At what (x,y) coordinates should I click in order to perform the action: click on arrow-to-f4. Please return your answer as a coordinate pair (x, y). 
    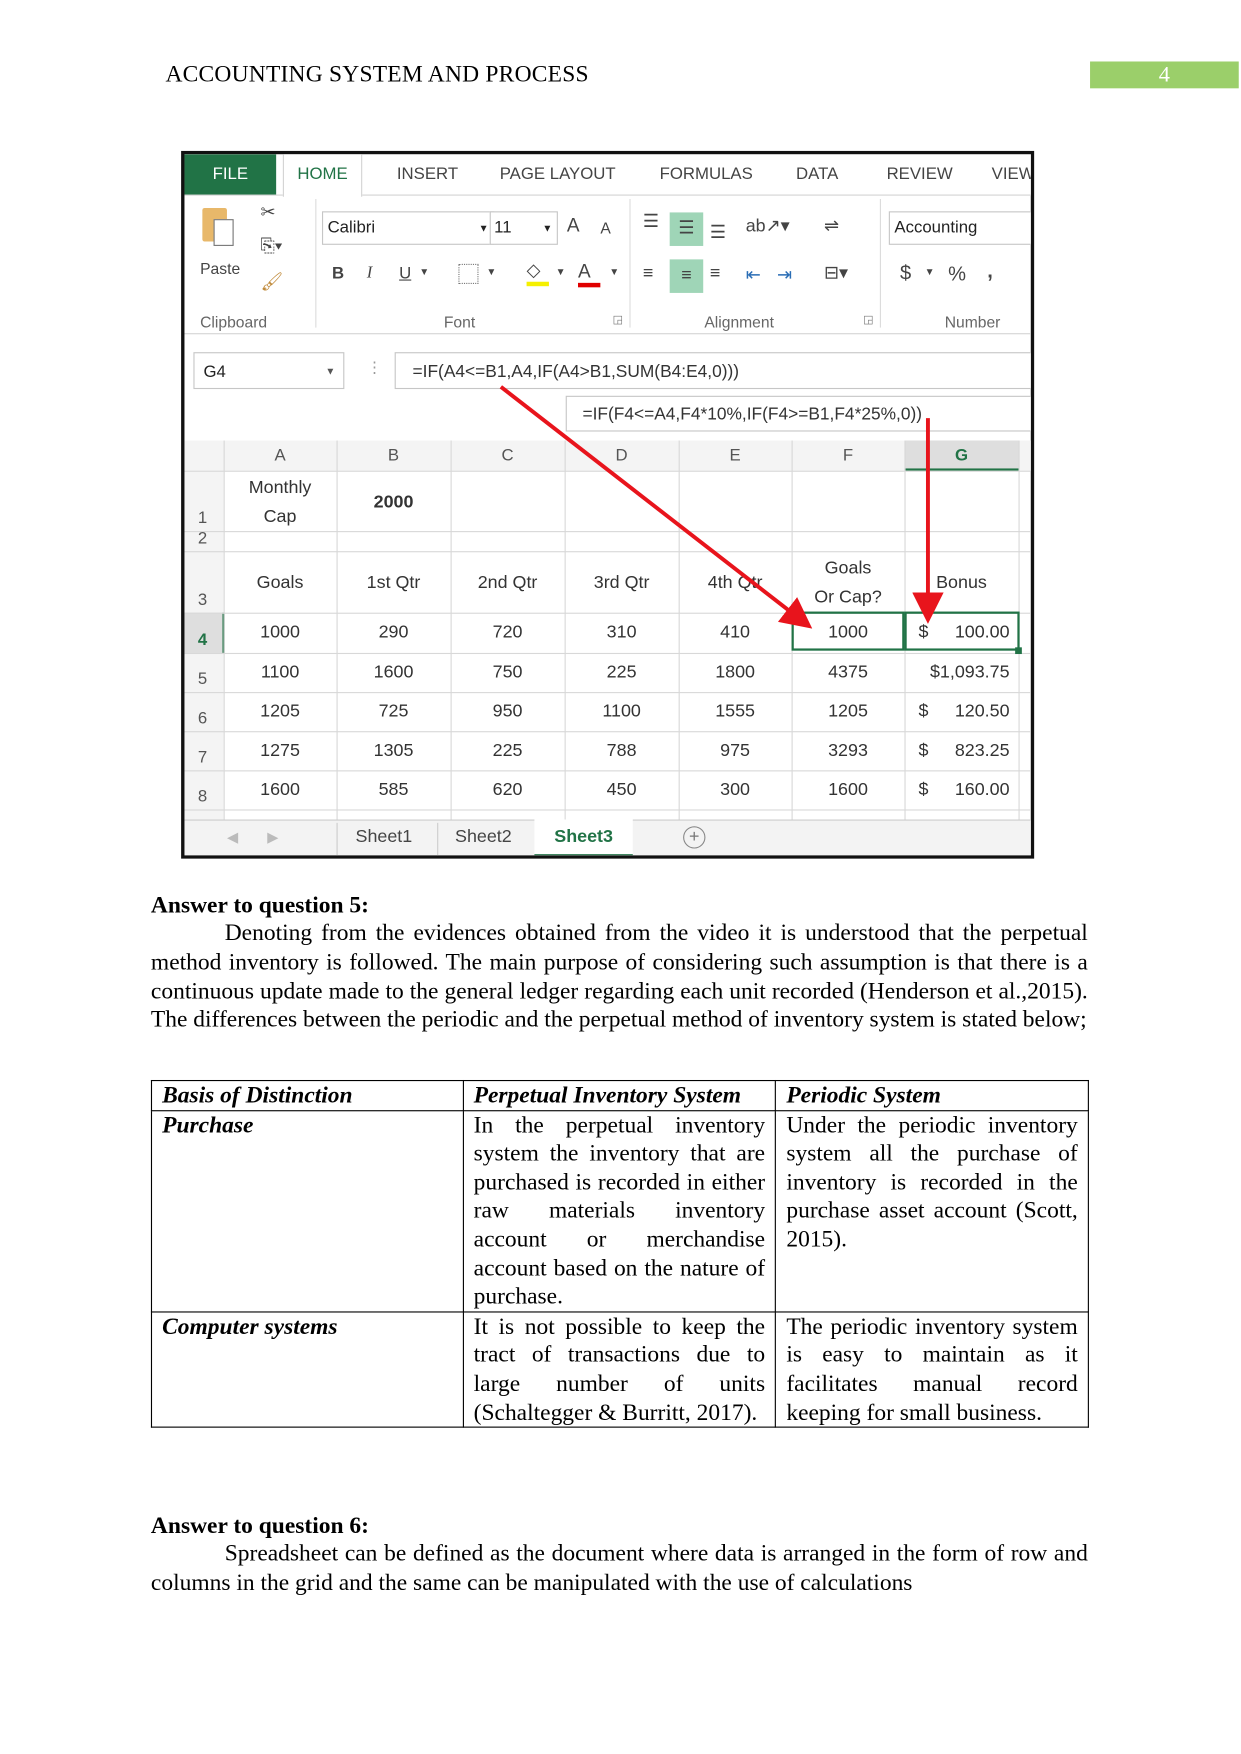
    Looking at the image, I should click on (656, 507).